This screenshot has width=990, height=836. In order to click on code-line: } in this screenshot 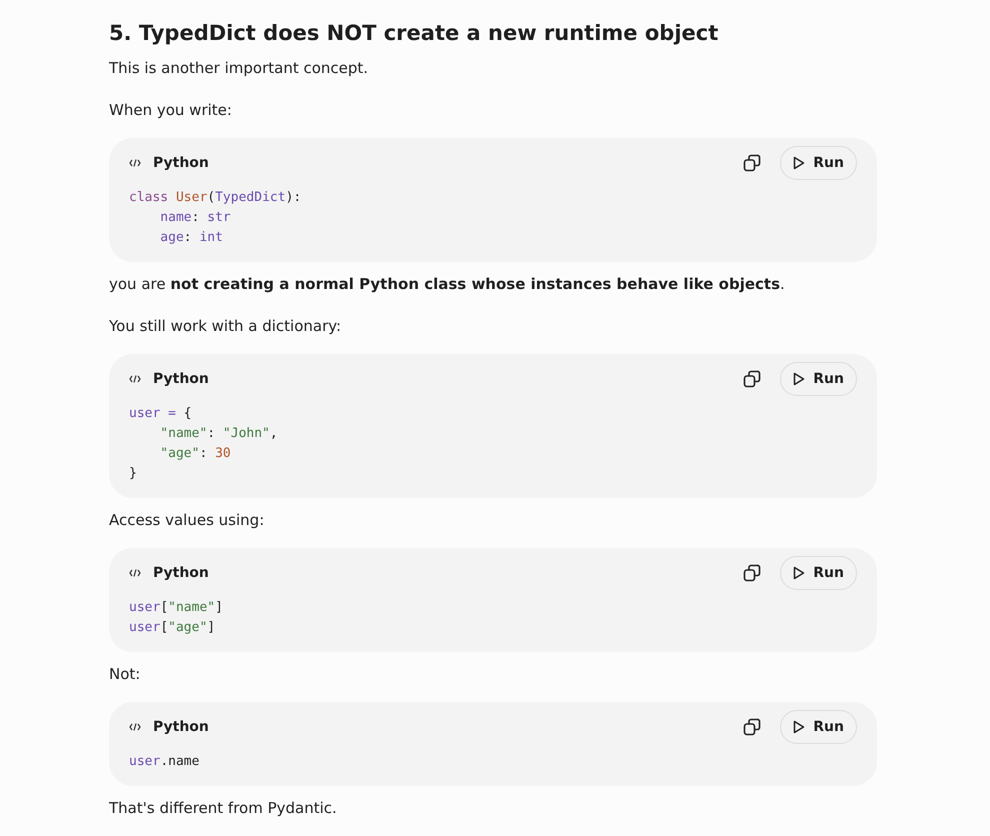, I will do `click(133, 474)`.